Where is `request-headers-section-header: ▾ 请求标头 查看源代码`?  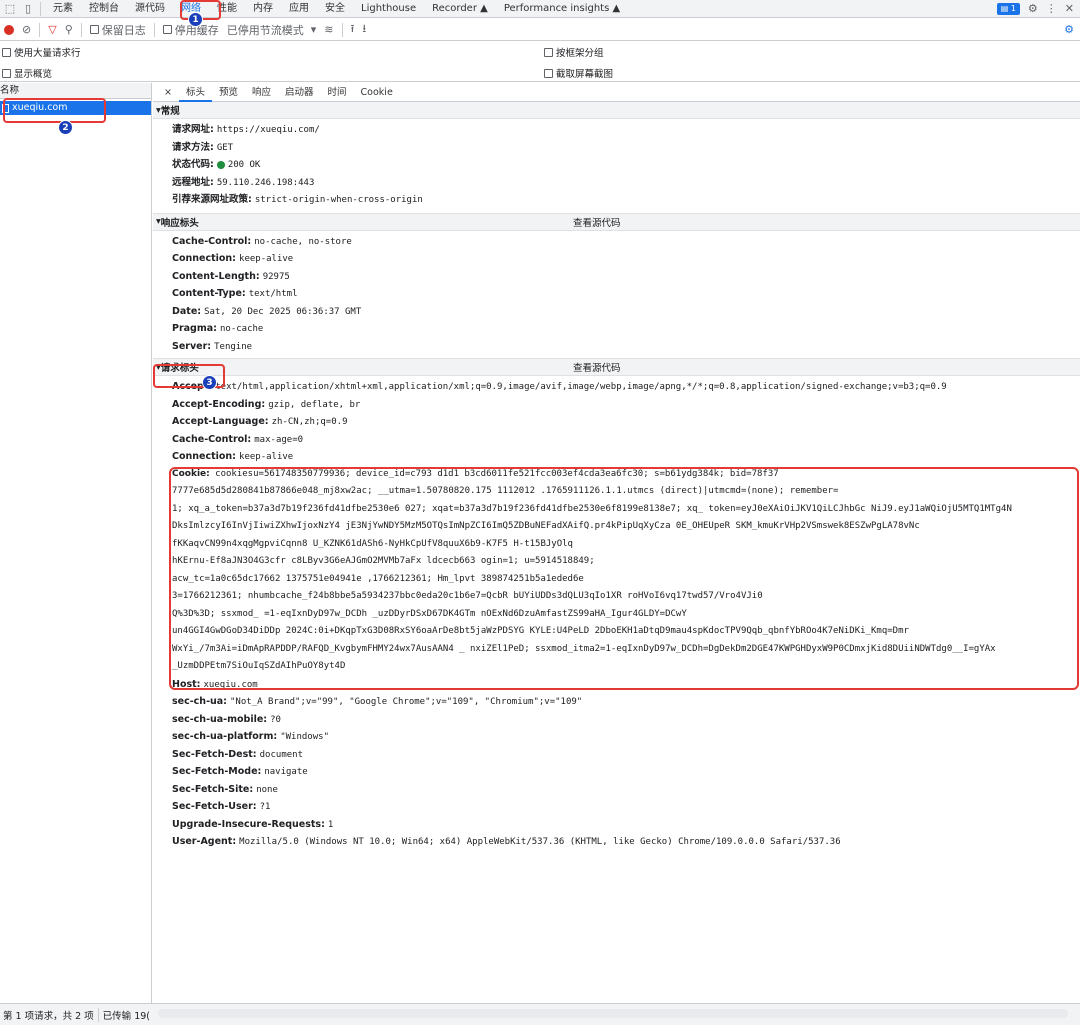 request-headers-section-header: ▾ 请求标头 查看源代码 is located at coordinates (616, 367).